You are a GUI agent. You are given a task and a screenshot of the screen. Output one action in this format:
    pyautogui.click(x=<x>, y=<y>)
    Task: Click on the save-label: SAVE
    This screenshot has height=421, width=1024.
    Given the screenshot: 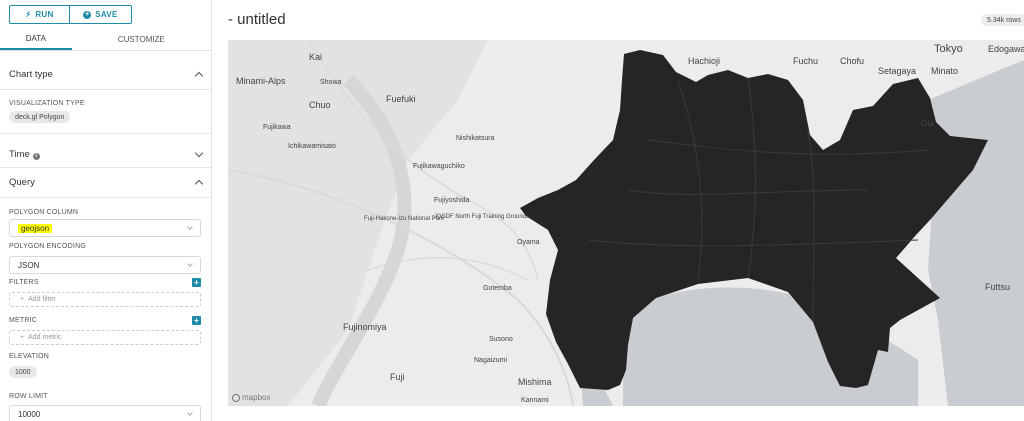 What is the action you would take?
    pyautogui.click(x=106, y=14)
    